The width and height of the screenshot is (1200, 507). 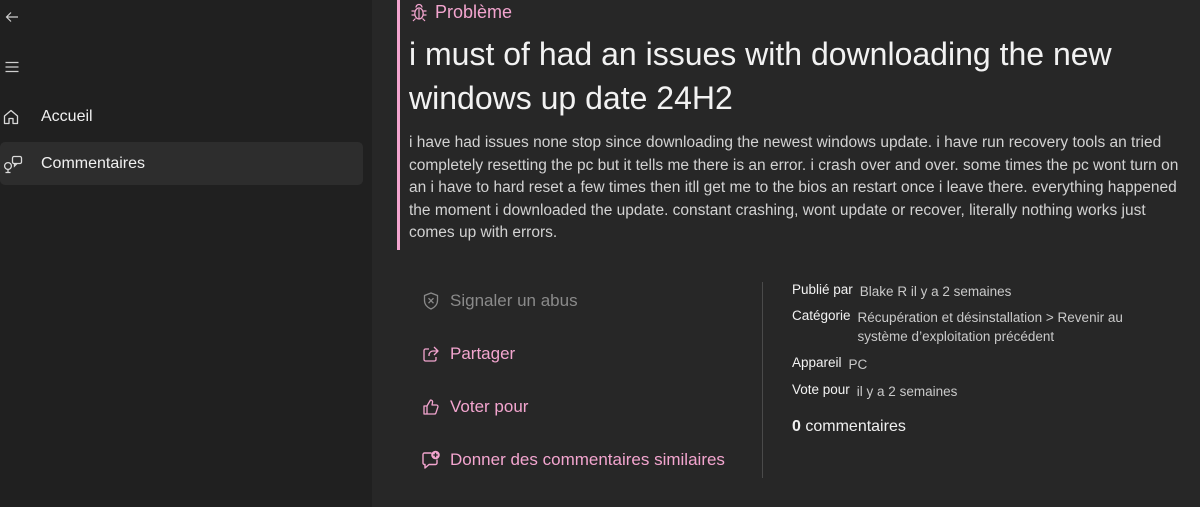 What do you see at coordinates (956, 336) in the screenshot?
I see `meta-category-line2: système d’exploitation précédent` at bounding box center [956, 336].